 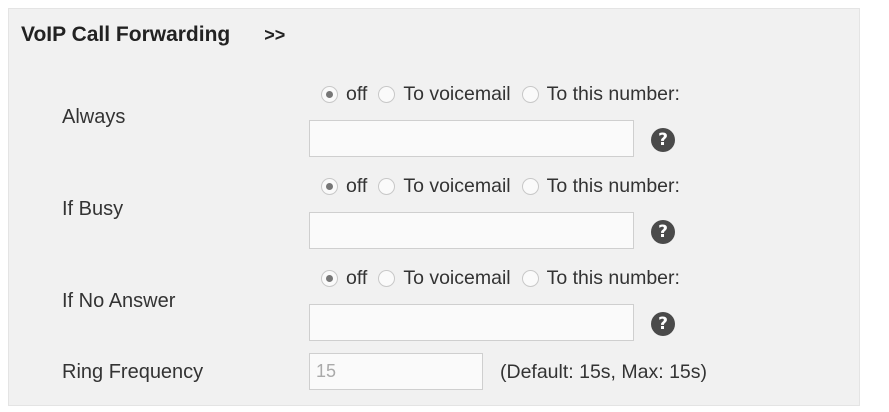 What do you see at coordinates (133, 372) in the screenshot?
I see `ring-frequency-label: Ring Frequency` at bounding box center [133, 372].